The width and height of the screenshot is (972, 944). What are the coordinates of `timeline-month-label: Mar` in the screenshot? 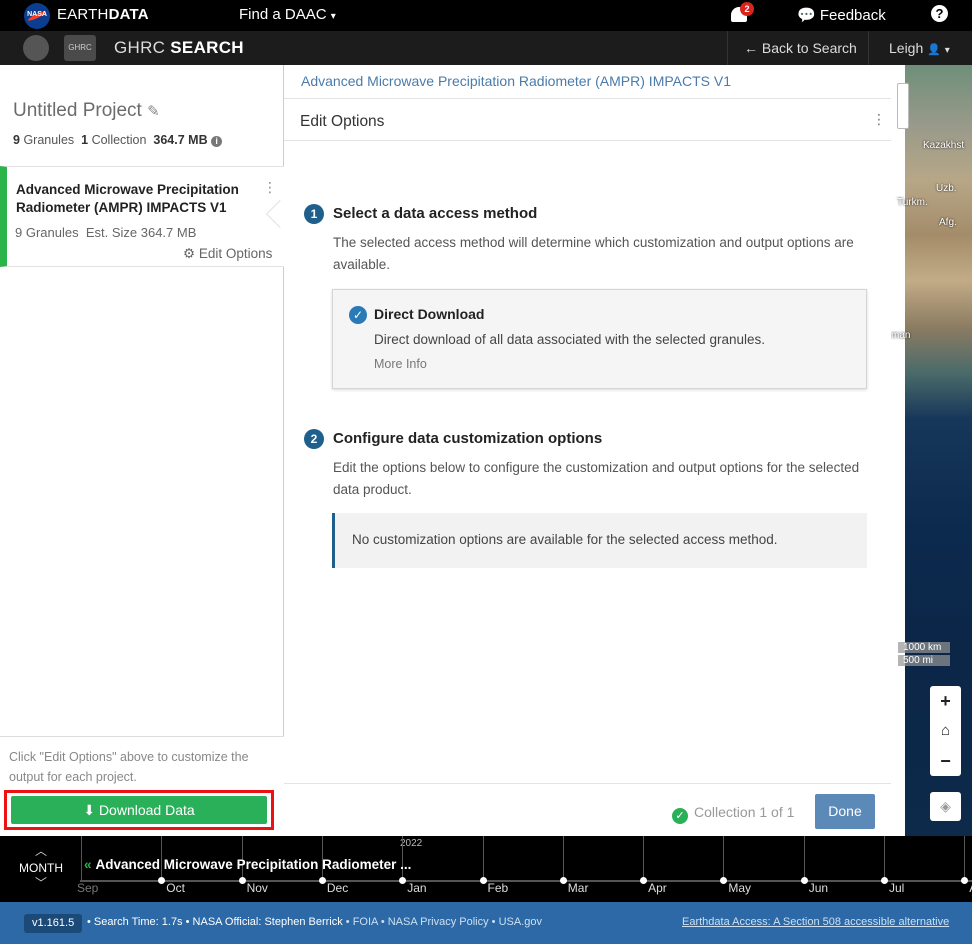 It's located at (578, 888).